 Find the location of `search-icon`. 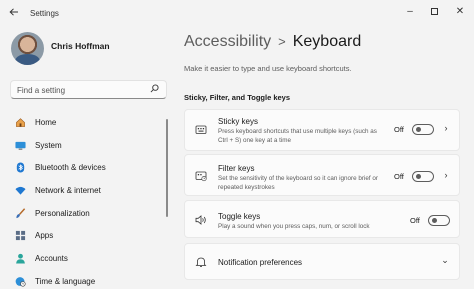

search-icon is located at coordinates (154, 88).